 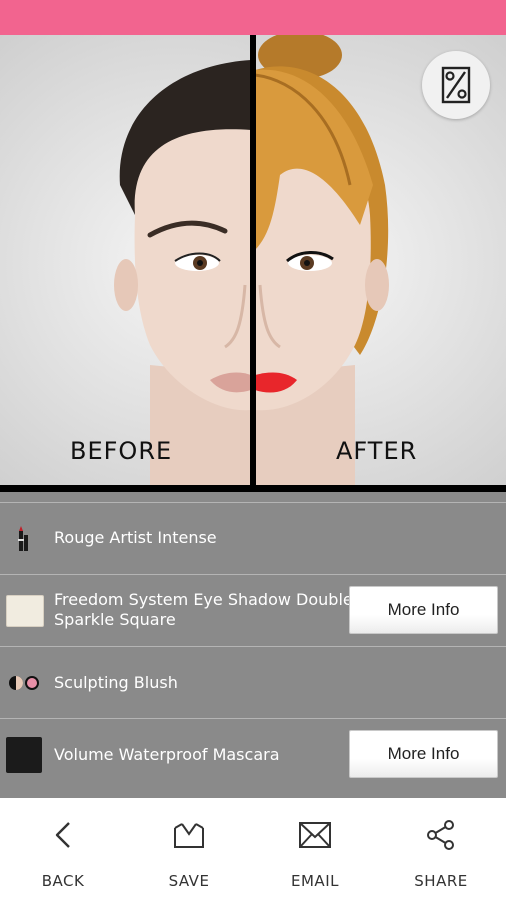 I want to click on product-name-line2: Sparkle Square, so click(x=115, y=619).